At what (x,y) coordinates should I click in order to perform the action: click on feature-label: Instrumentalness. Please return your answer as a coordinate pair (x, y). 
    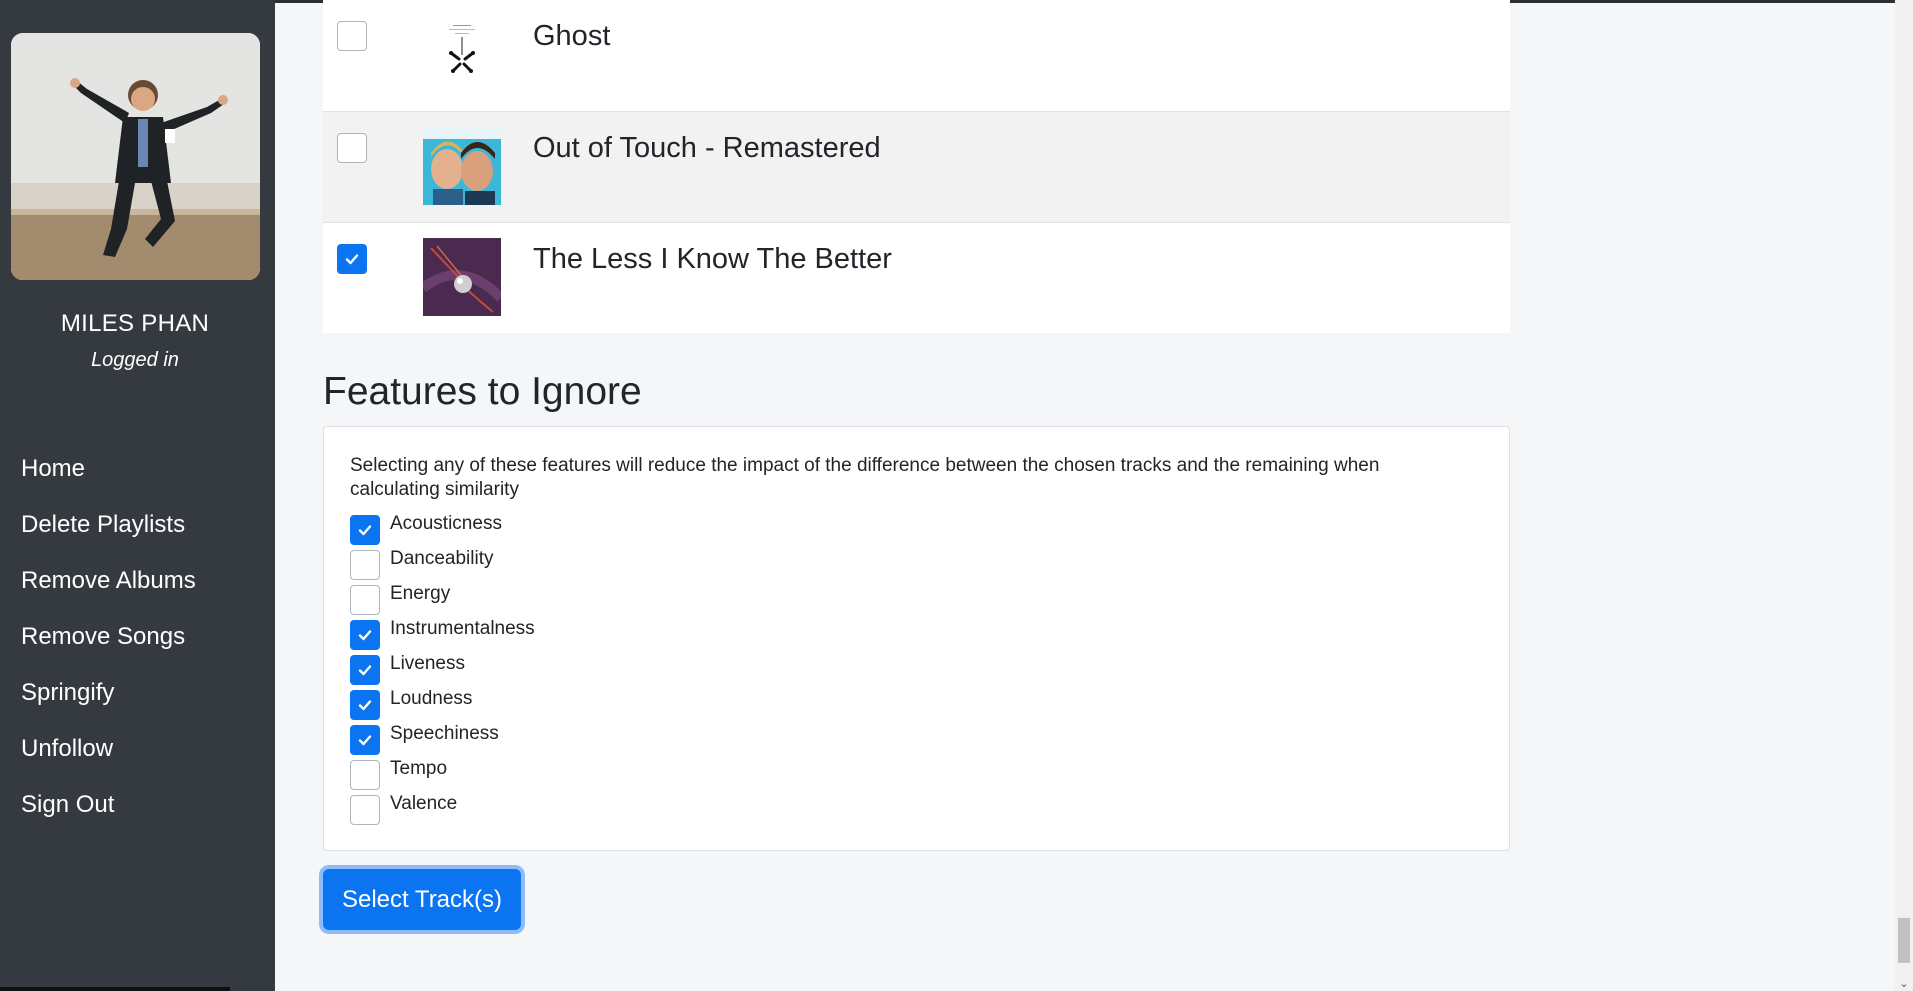
    Looking at the image, I should click on (462, 628).